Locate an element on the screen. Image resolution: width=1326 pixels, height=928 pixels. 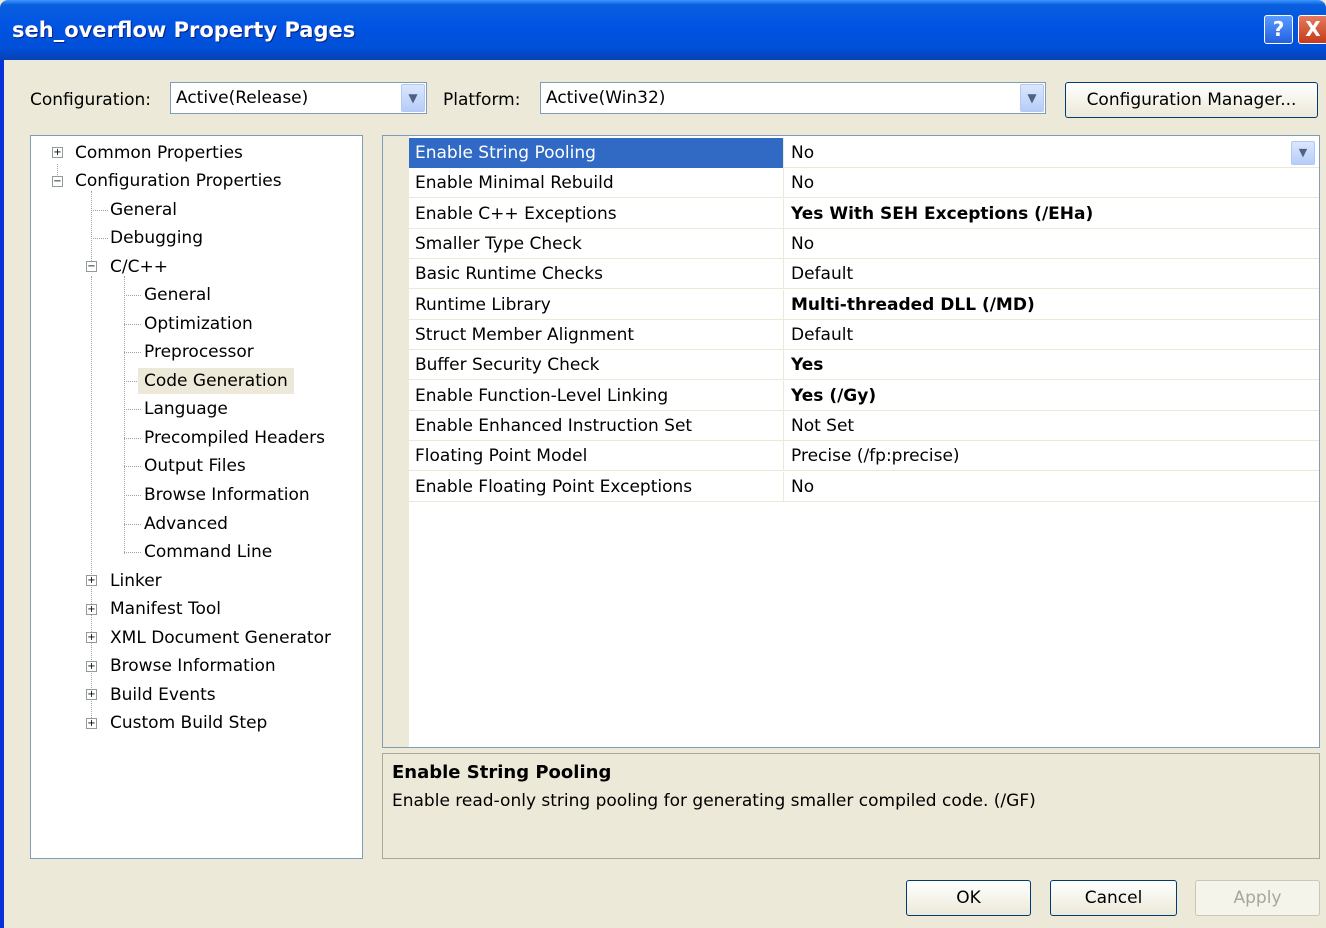
property-name: Enable String Pooling is located at coordinates (596, 153).